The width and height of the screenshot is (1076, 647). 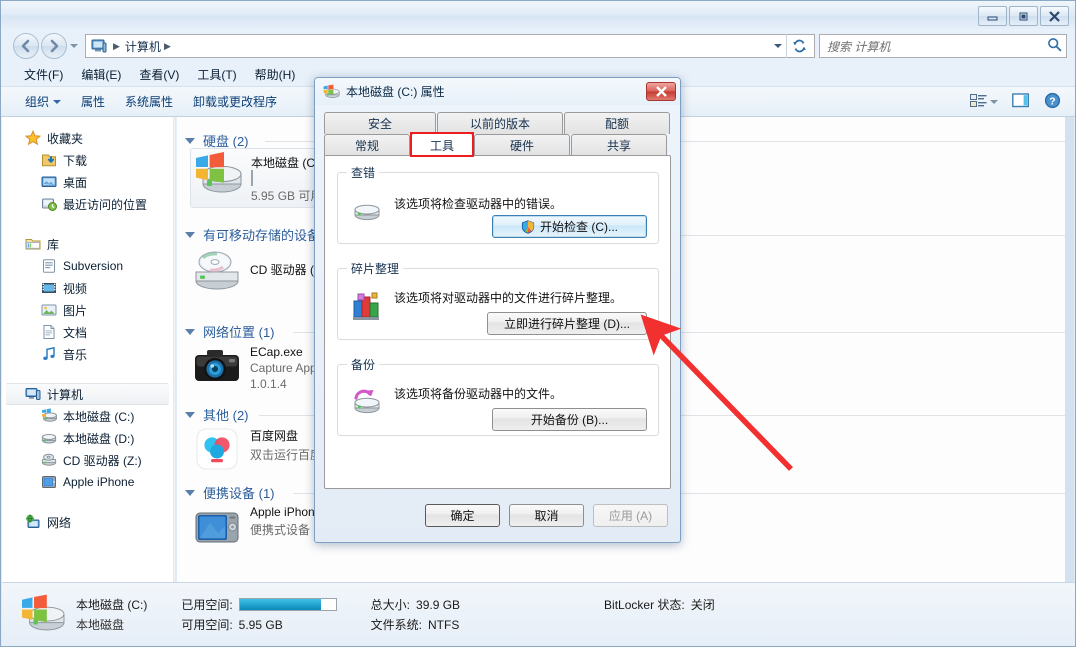 What do you see at coordinates (396, 625) in the screenshot?
I see `status-fs-label: 文件系统:` at bounding box center [396, 625].